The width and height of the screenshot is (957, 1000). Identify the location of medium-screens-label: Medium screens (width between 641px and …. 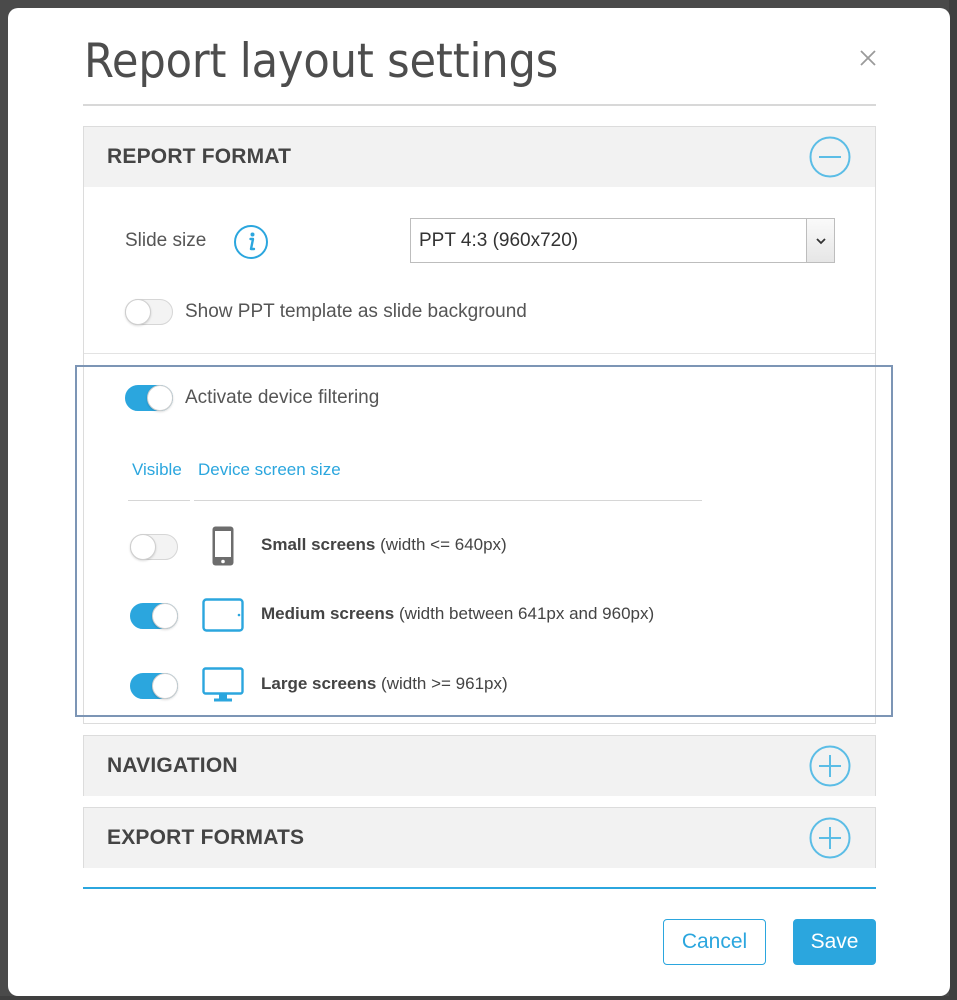
(457, 614).